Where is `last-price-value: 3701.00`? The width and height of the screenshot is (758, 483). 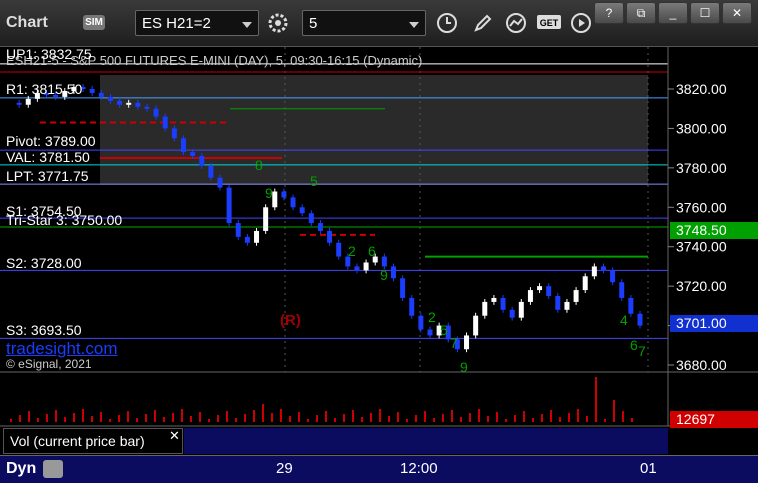 last-price-value: 3701.00 is located at coordinates (701, 323).